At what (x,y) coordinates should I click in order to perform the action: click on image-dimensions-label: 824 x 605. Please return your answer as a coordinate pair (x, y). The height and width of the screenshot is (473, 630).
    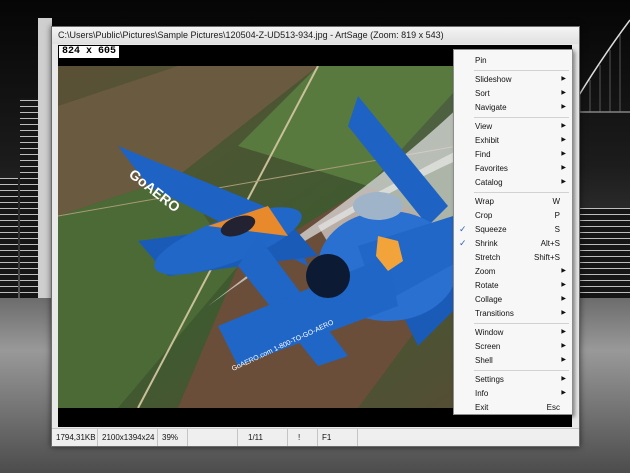
    Looking at the image, I should click on (89, 52).